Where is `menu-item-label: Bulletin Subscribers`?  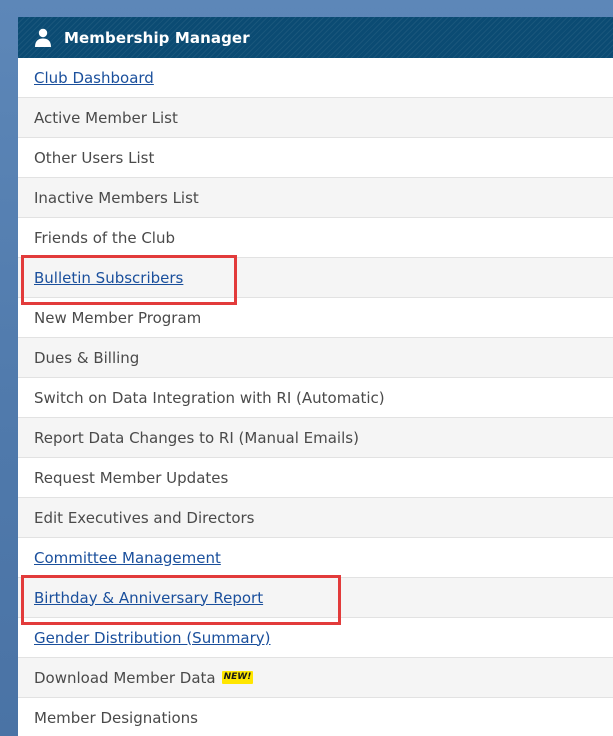 menu-item-label: Bulletin Subscribers is located at coordinates (108, 278).